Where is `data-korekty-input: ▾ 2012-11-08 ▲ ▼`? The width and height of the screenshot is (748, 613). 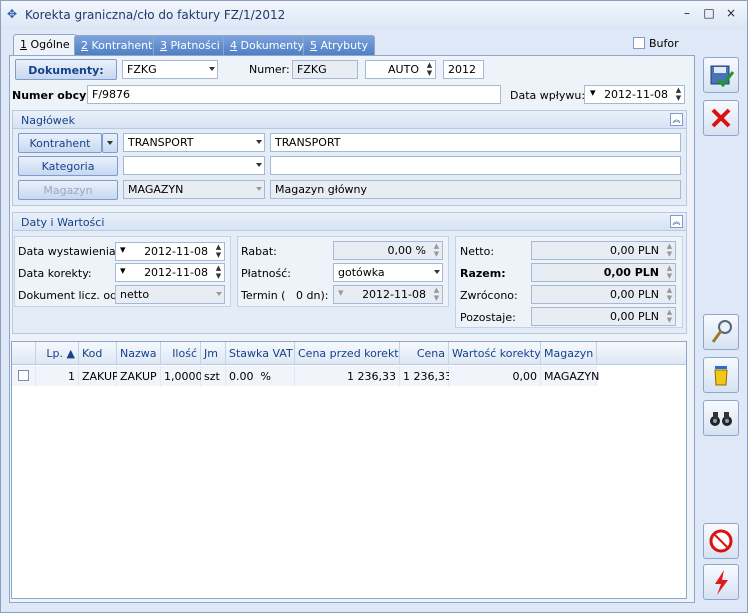
data-korekty-input: ▾ 2012-11-08 ▲ ▼ is located at coordinates (170, 272).